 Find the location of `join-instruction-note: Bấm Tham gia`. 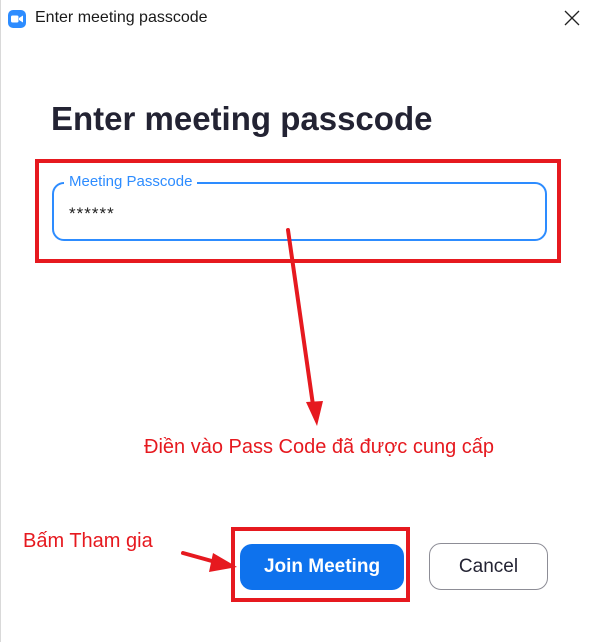

join-instruction-note: Bấm Tham gia is located at coordinates (88, 541).